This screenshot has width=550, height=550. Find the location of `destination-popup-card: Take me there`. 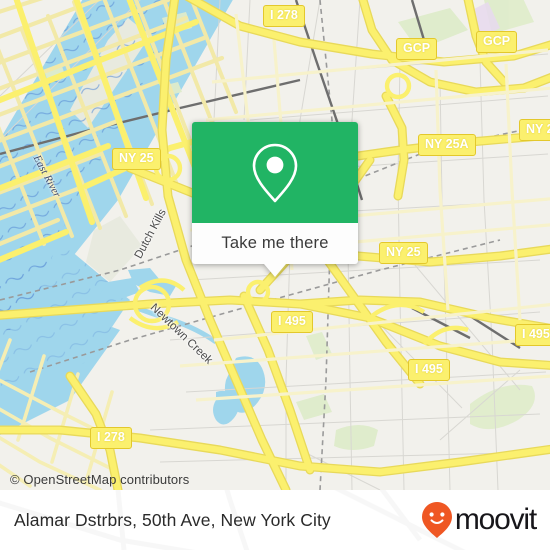

destination-popup-card: Take me there is located at coordinates (275, 199).